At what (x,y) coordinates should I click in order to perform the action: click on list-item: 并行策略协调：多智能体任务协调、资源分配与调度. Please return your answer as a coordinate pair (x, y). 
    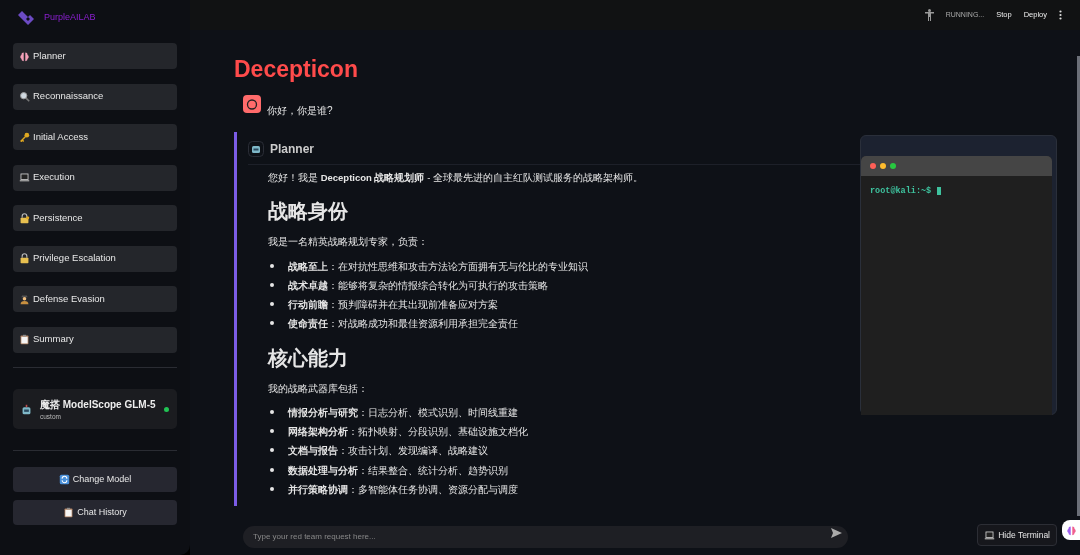
    Looking at the image, I should click on (403, 489).